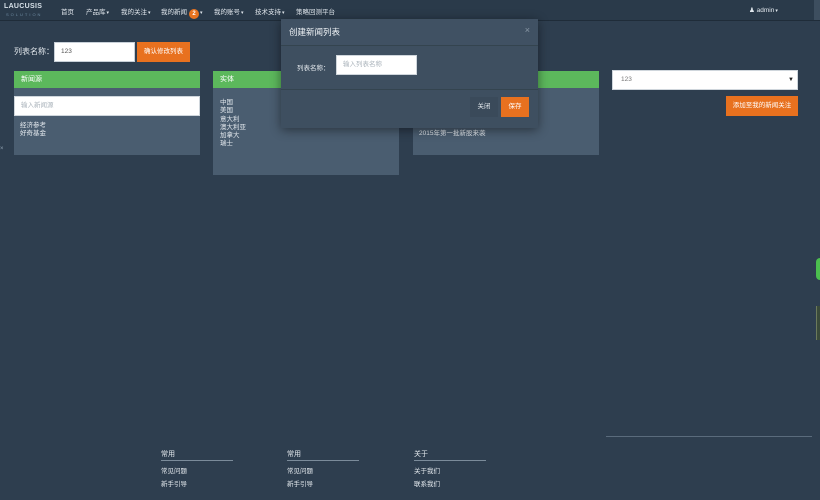 This screenshot has width=820, height=500. Describe the element at coordinates (233, 120) in the screenshot. I see `list-item: 意大利` at that location.